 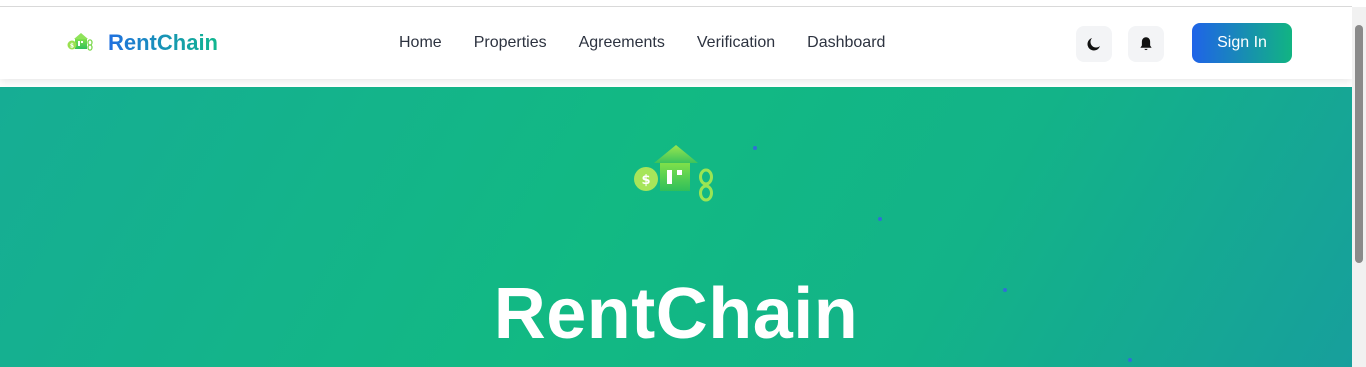 I want to click on theme-toggle-button, so click(x=1094, y=44).